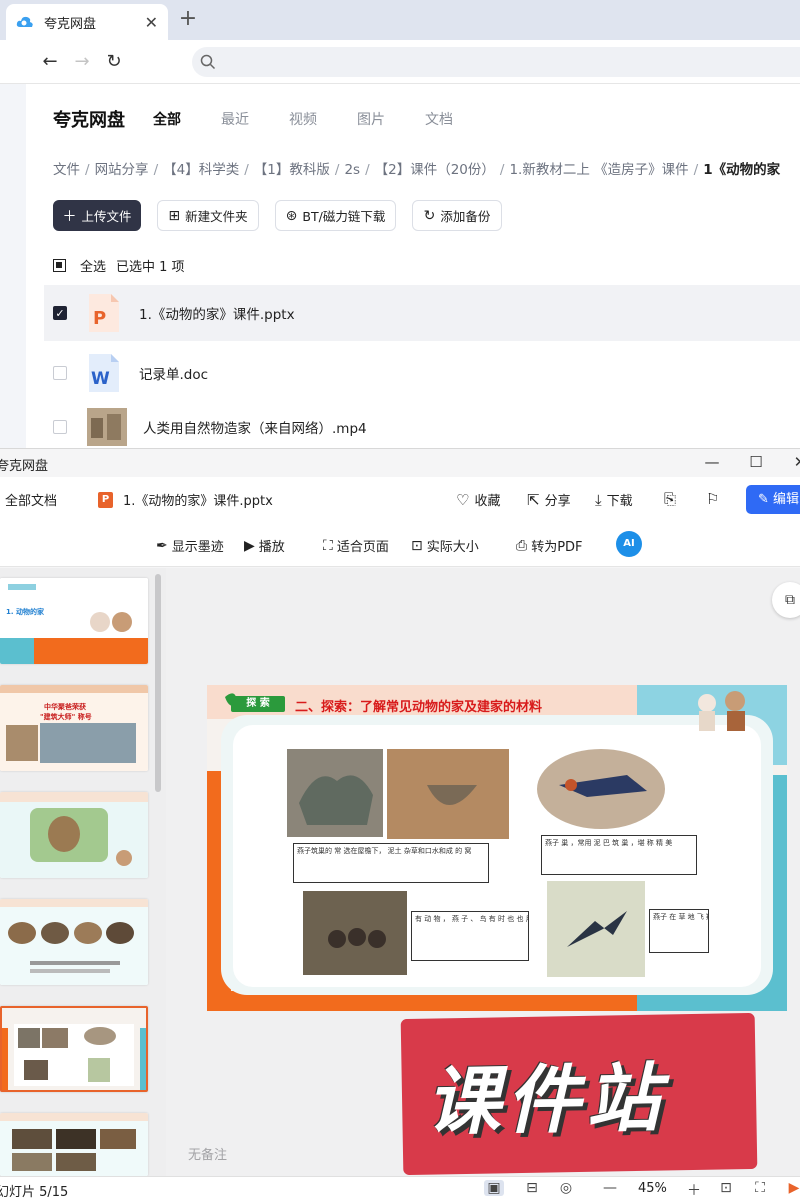 This screenshot has width=800, height=1200. Describe the element at coordinates (756, 462) in the screenshot. I see `maximize-icon: ☐` at that location.